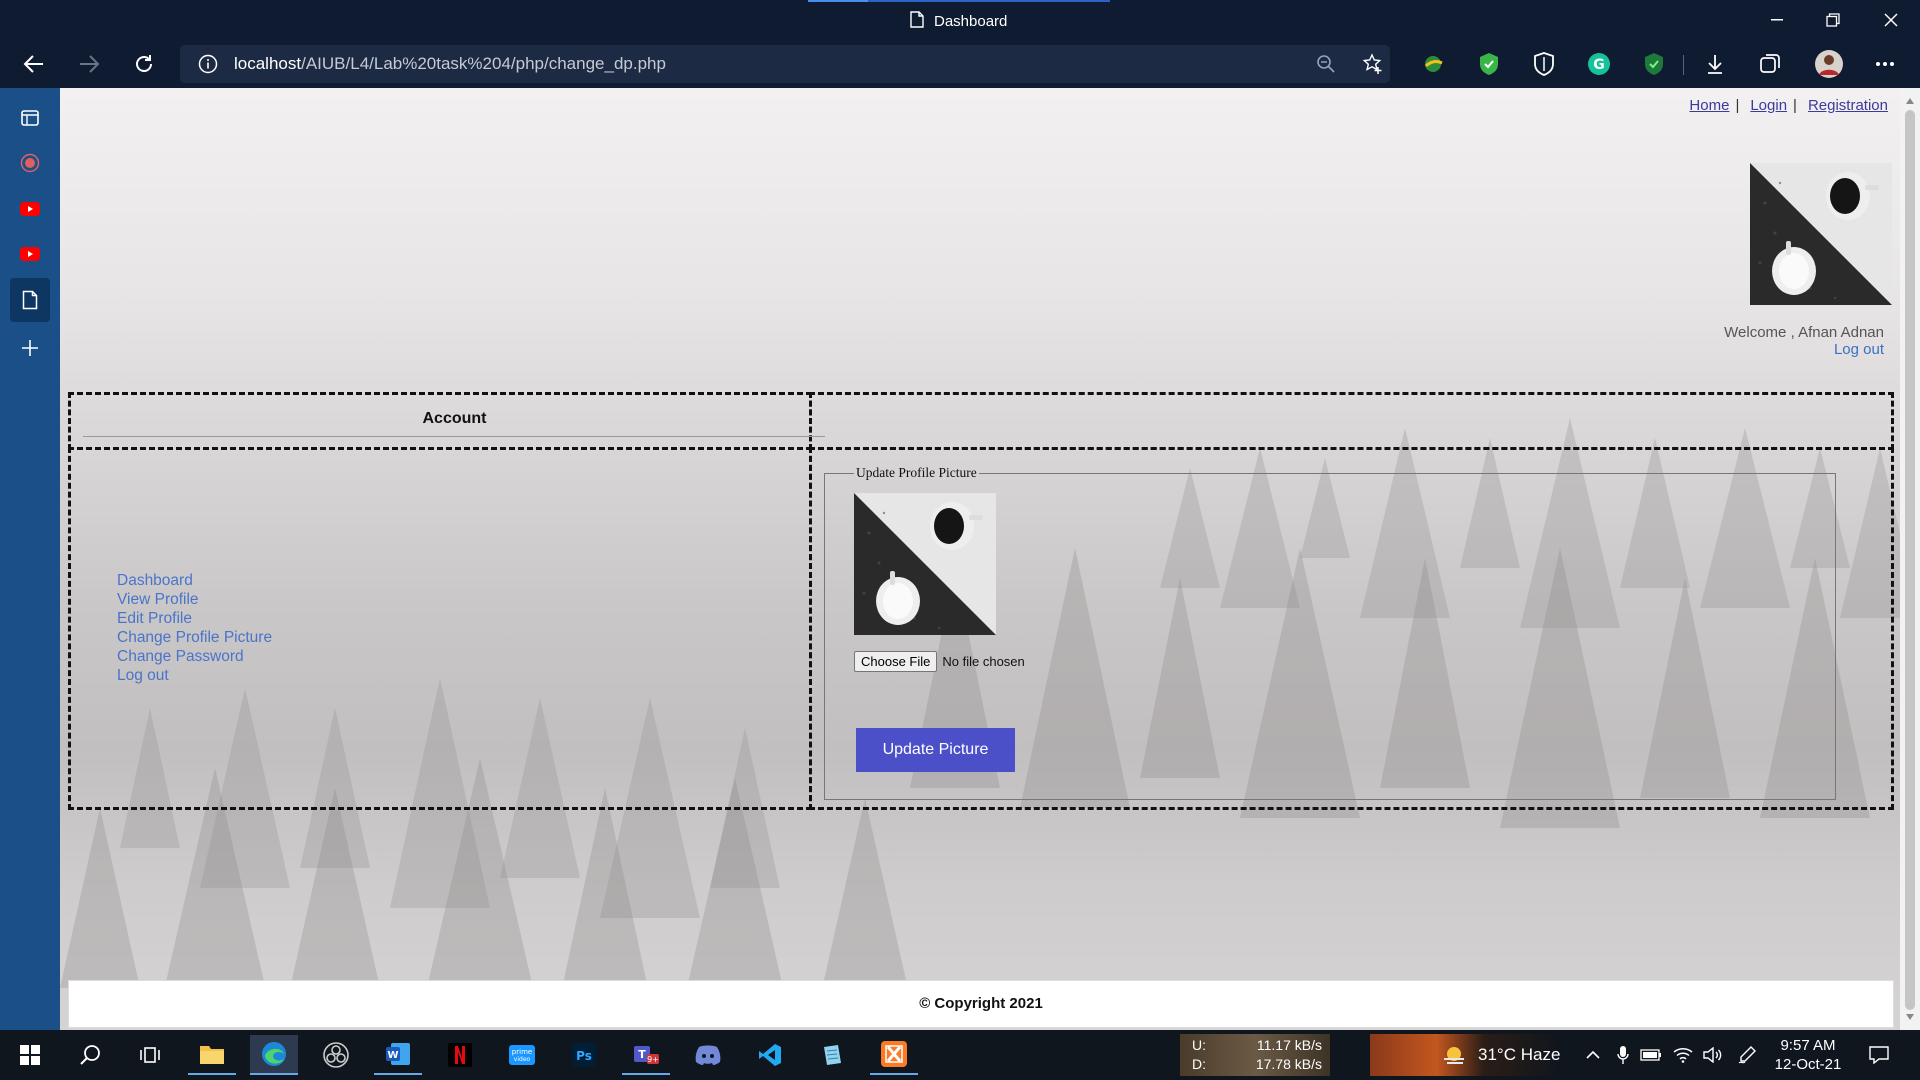 Image resolution: width=1920 pixels, height=1080 pixels. Describe the element at coordinates (925, 564) in the screenshot. I see `current-profile-picture` at that location.